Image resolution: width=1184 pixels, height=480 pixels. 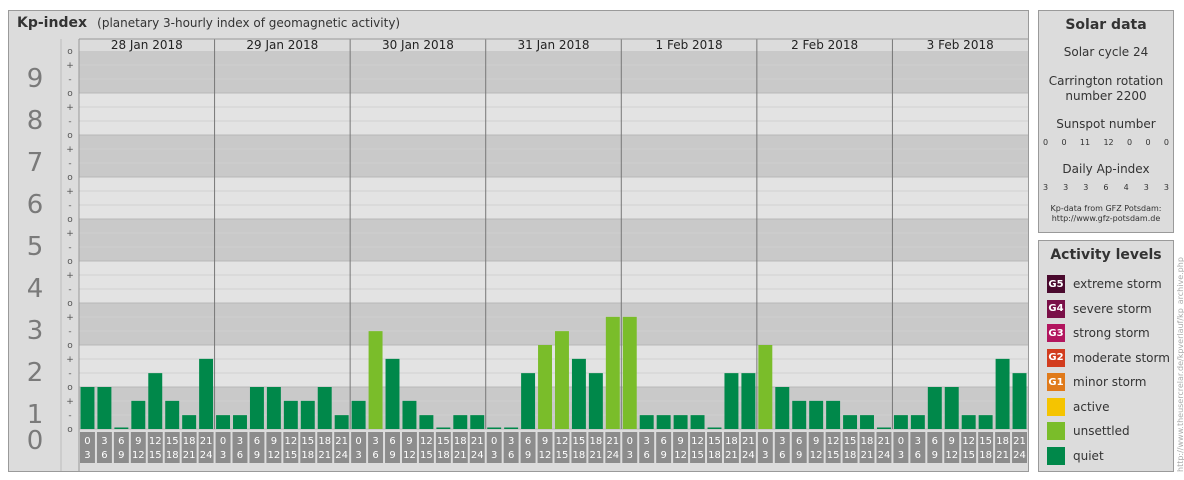 I want to click on legend-item: unsettled, so click(x=1088, y=431).